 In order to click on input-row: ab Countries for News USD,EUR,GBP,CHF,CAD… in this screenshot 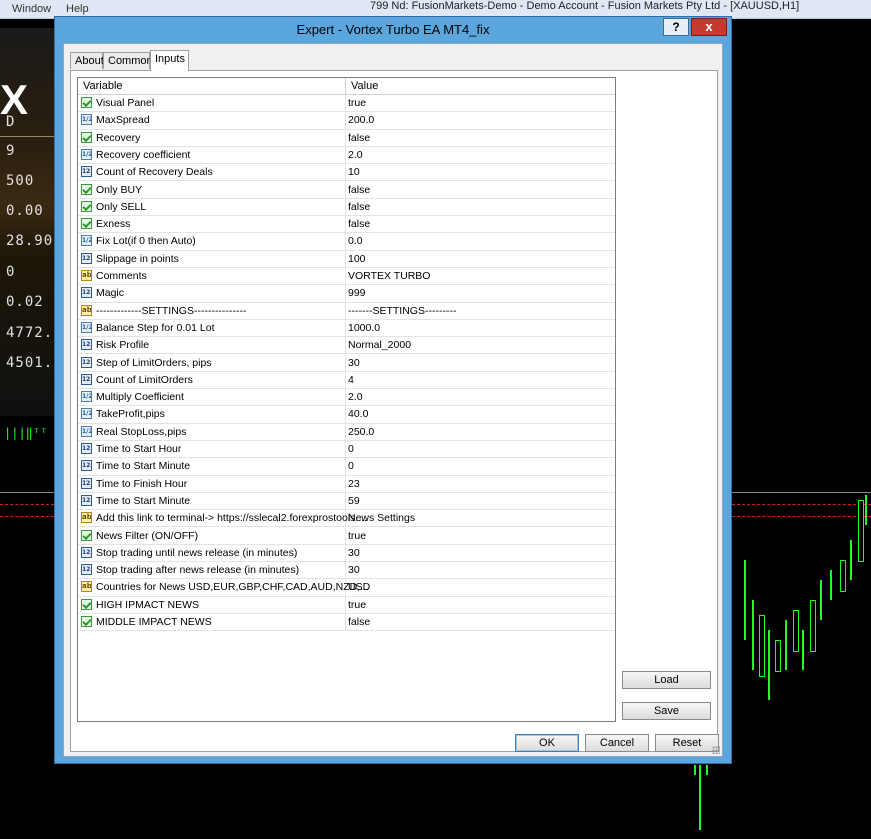, I will do `click(346, 588)`.